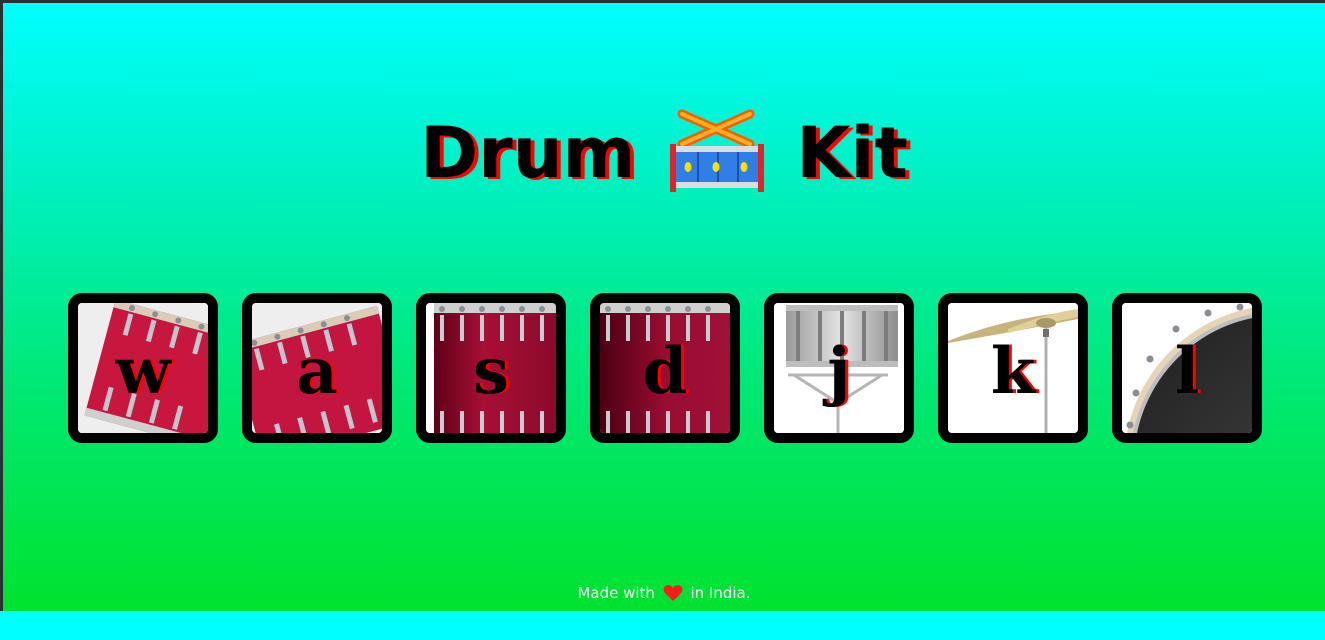  Describe the element at coordinates (664, 156) in the screenshot. I see `page-title: Drum Kit` at that location.